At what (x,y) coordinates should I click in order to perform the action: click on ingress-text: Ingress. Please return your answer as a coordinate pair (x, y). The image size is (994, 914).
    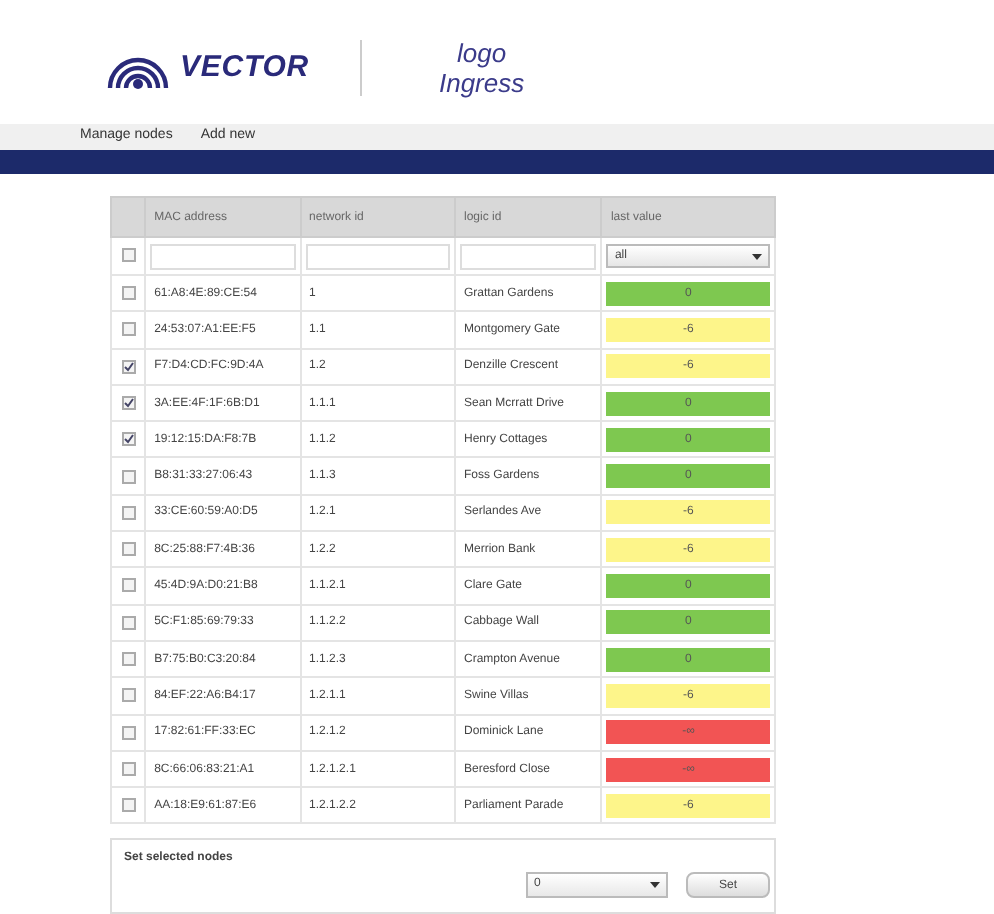
    Looking at the image, I should click on (481, 83).